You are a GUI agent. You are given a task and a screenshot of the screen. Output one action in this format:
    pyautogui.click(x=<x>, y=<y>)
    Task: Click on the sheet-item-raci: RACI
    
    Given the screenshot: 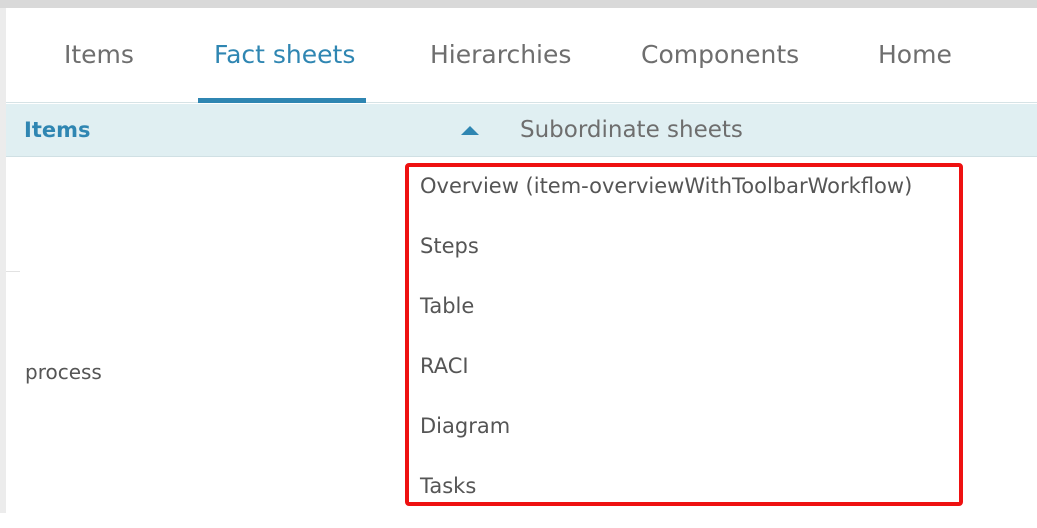 What is the action you would take?
    pyautogui.click(x=685, y=378)
    